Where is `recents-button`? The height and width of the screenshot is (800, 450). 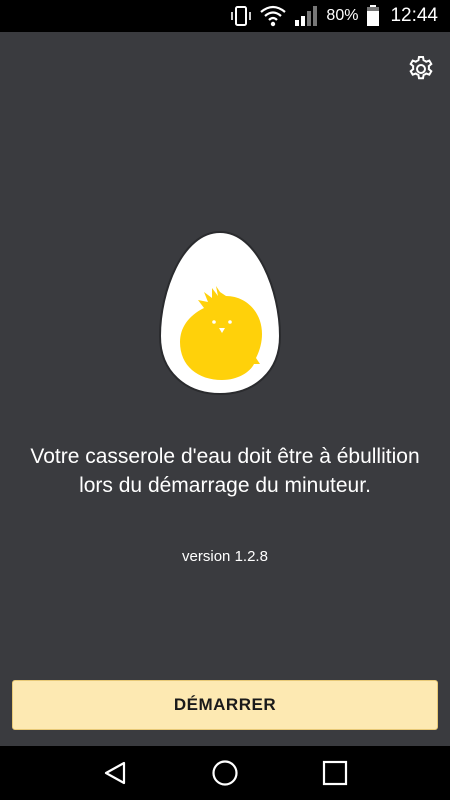 recents-button is located at coordinates (335, 773).